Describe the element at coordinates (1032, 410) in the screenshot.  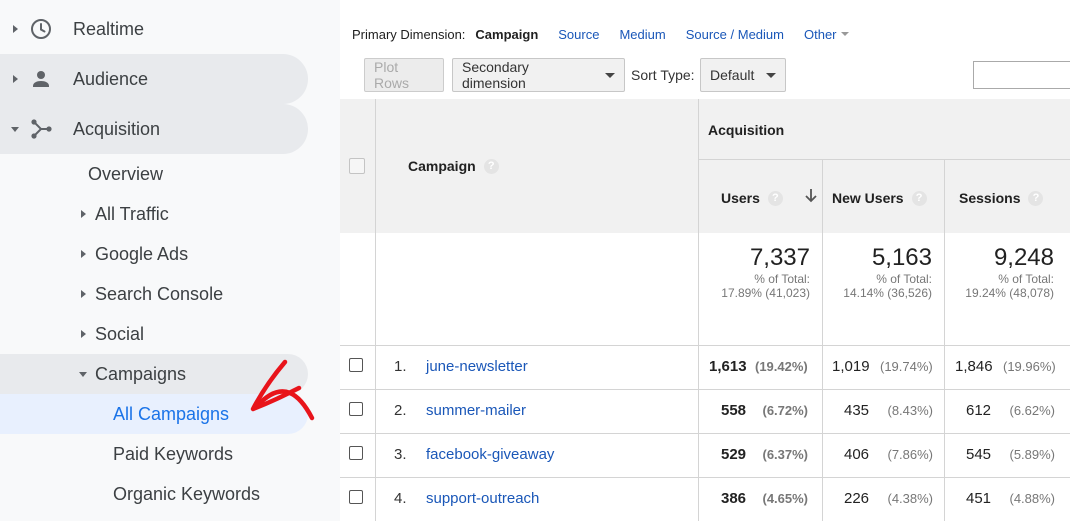
I see `sessions-pct: (6.62%)` at that location.